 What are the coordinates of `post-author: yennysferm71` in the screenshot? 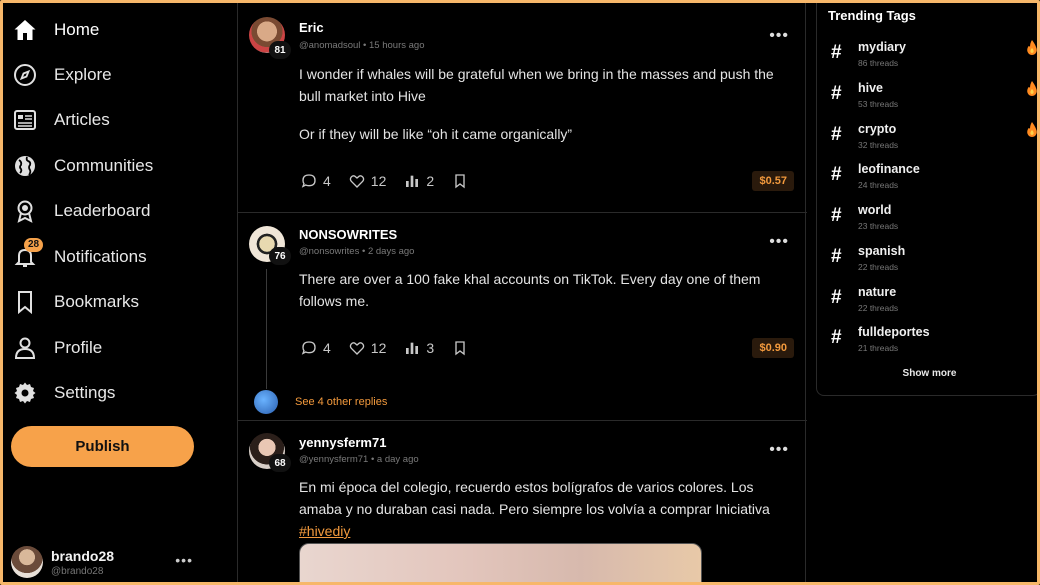 It's located at (342, 442).